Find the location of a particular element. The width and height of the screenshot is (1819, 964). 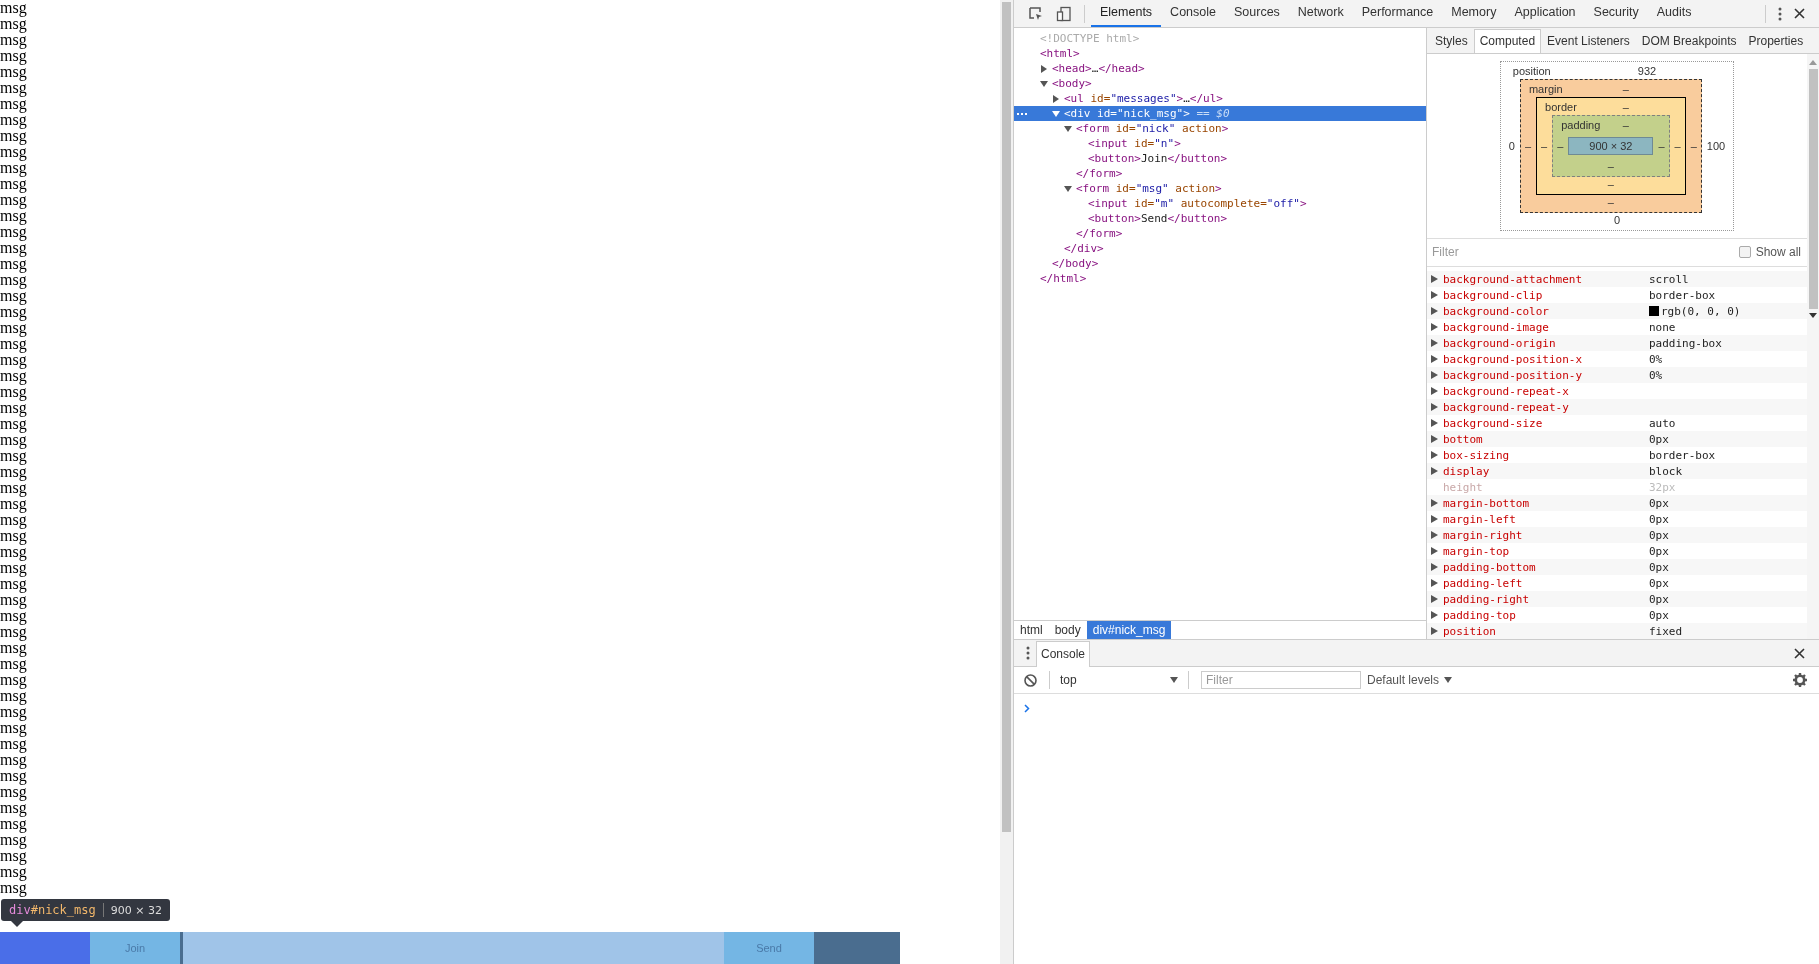

dom-node: <html> is located at coordinates (1060, 53).